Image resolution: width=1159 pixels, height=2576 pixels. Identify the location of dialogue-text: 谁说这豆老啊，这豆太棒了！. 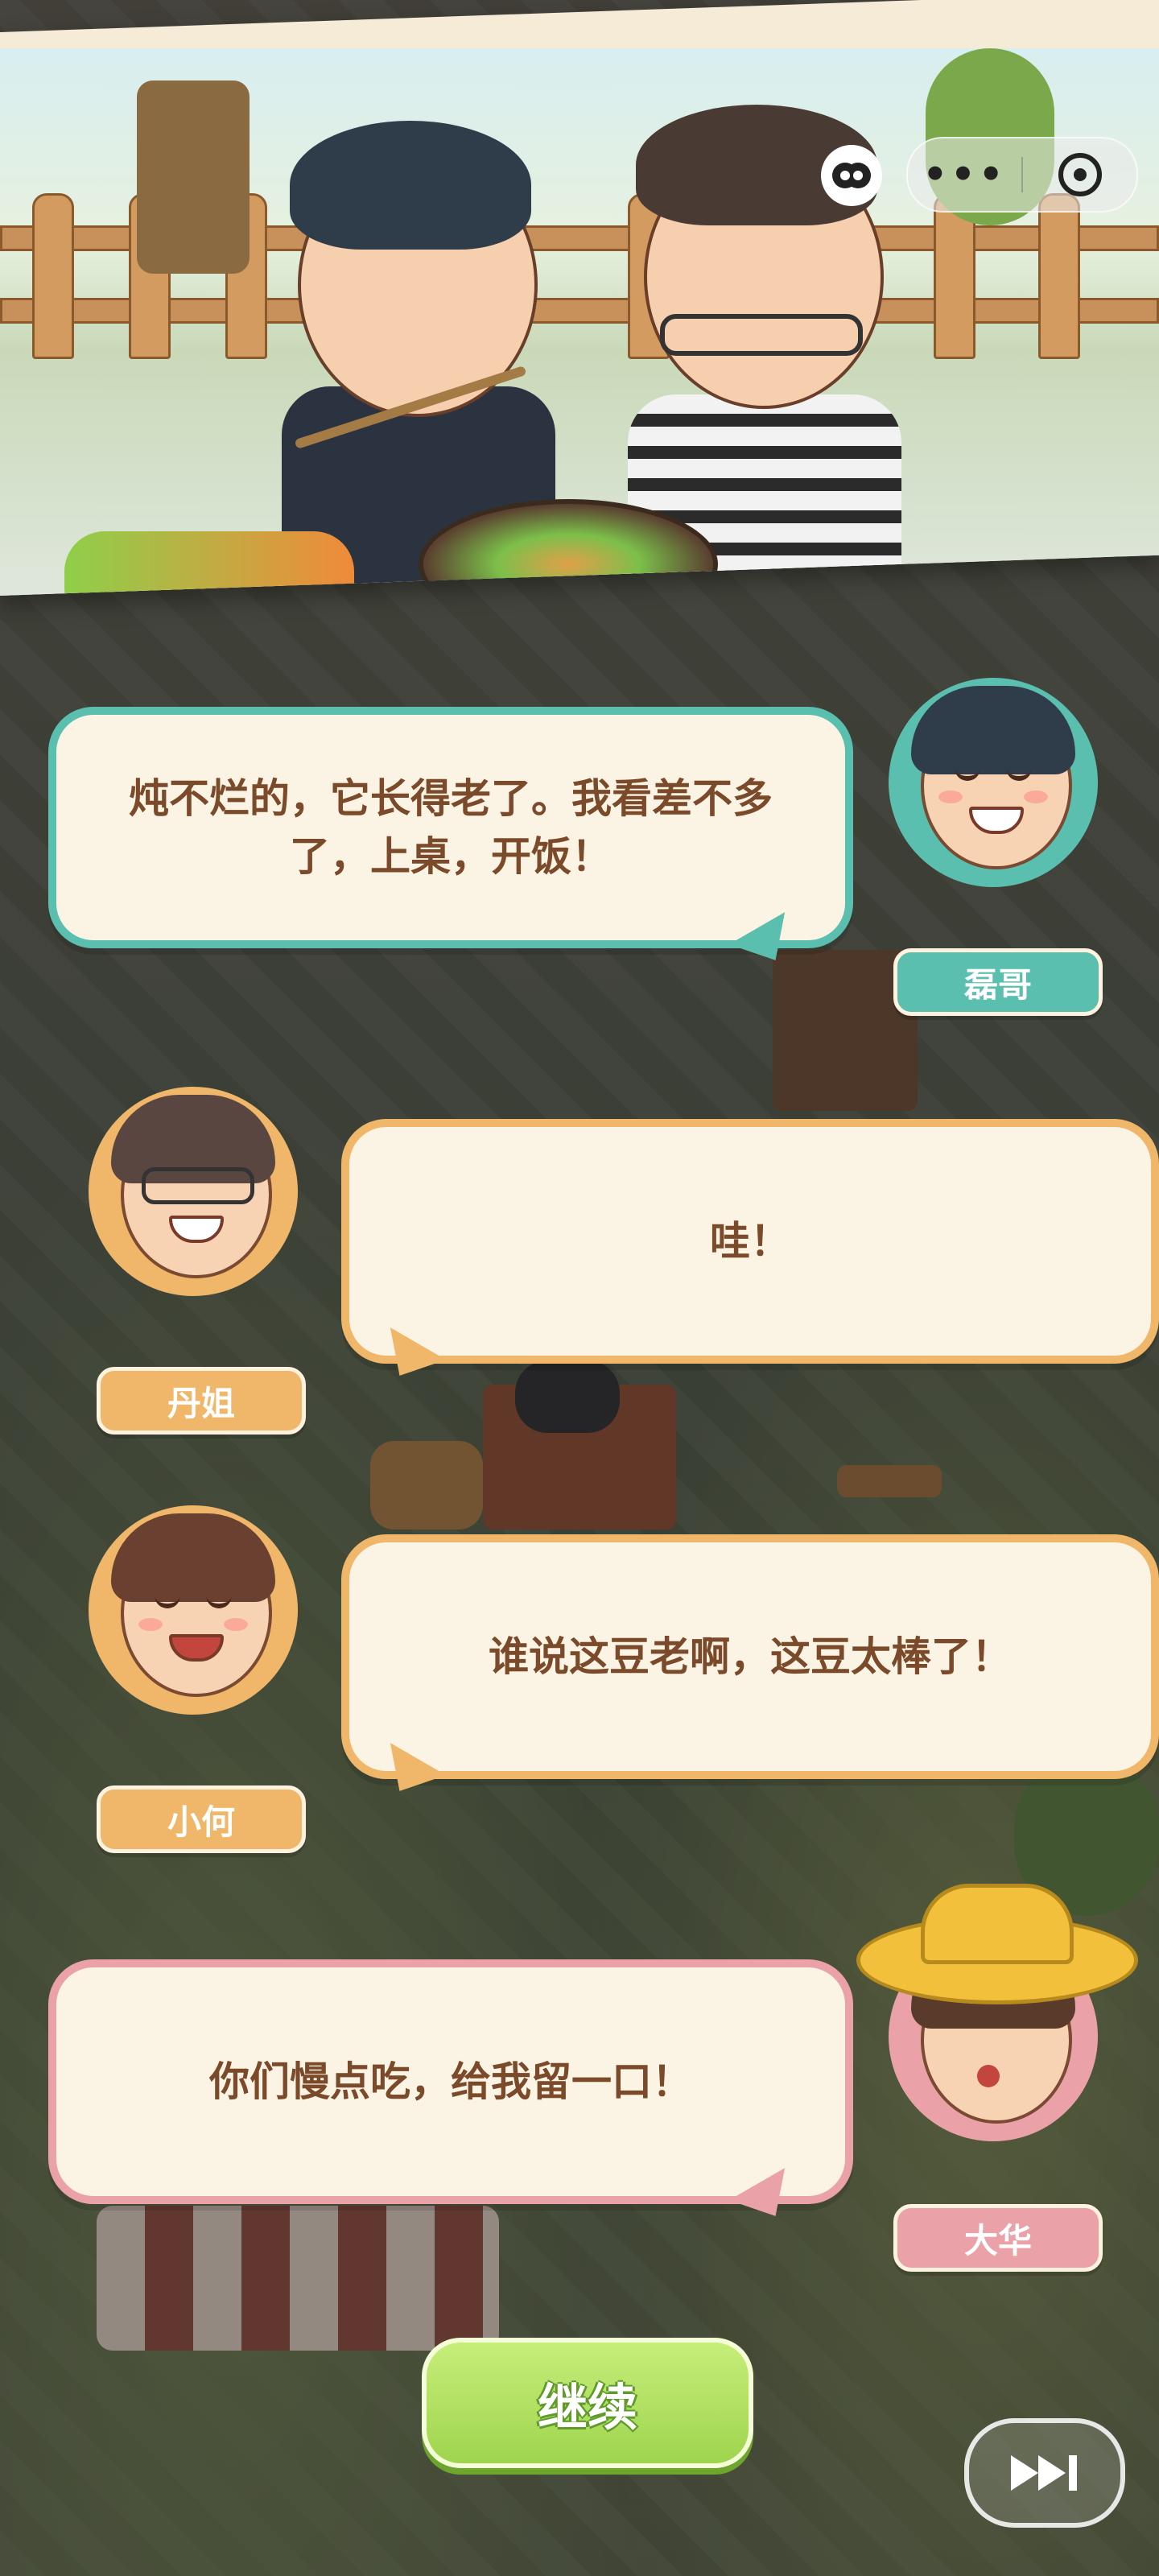
(750, 1656).